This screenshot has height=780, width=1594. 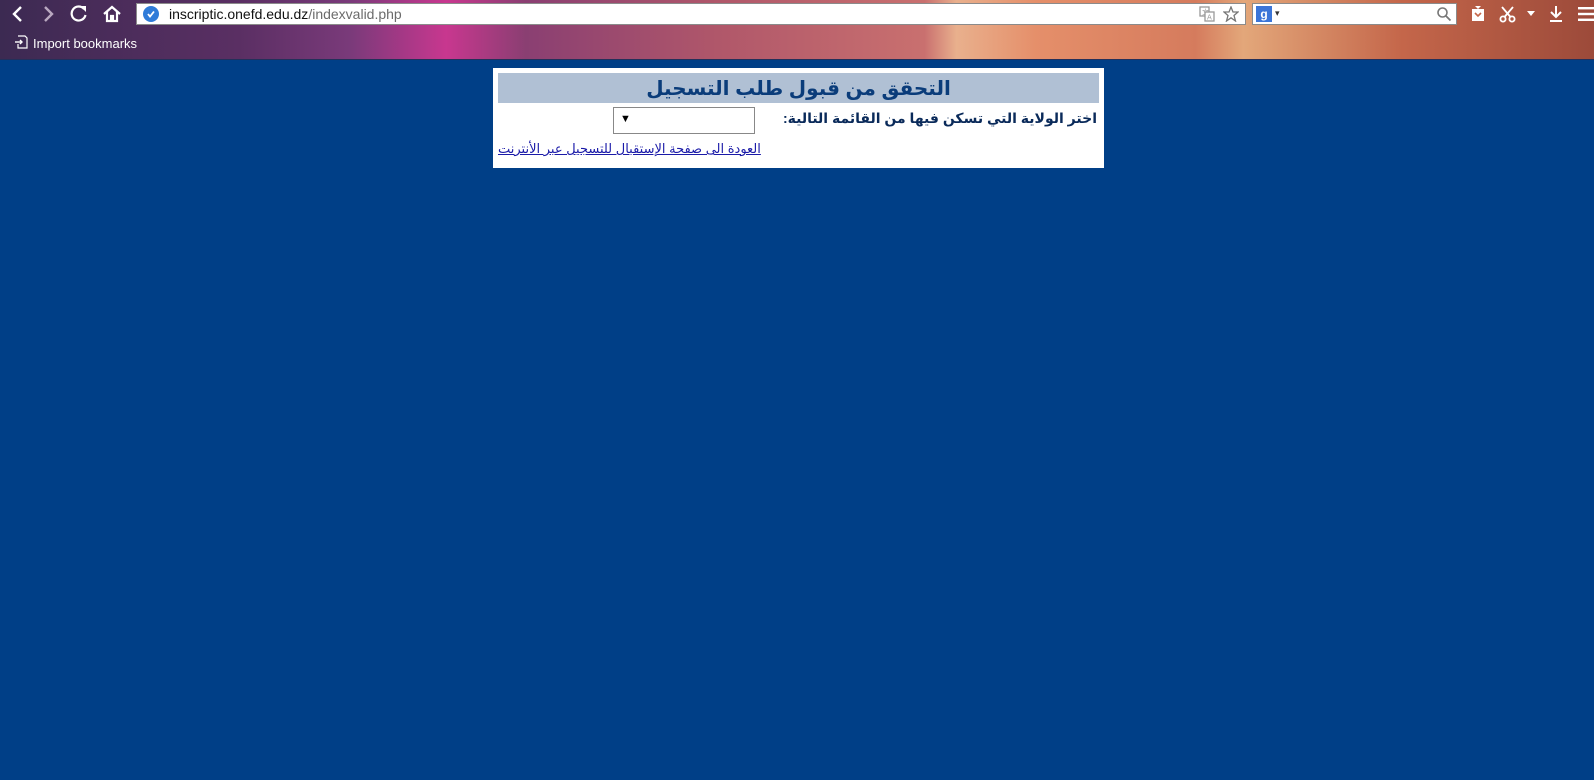 What do you see at coordinates (1231, 16) in the screenshot?
I see `star-icon` at bounding box center [1231, 16].